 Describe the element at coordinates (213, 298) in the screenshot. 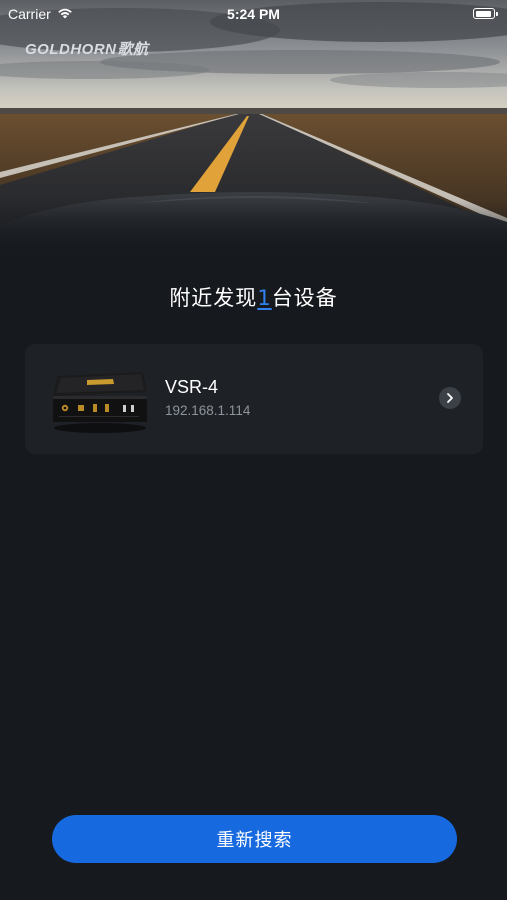

I see `heading-prefix: 附近发现` at that location.